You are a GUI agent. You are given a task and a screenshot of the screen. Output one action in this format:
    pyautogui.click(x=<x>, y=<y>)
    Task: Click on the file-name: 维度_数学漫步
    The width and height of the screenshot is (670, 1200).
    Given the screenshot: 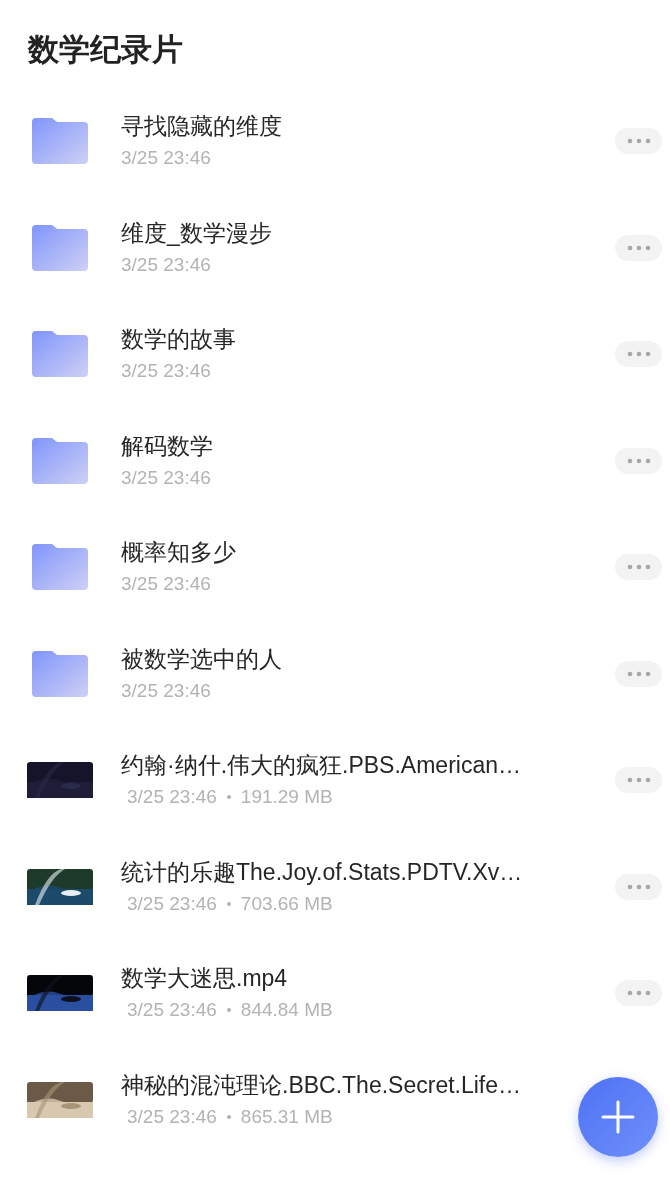 What is the action you would take?
    pyautogui.click(x=197, y=233)
    